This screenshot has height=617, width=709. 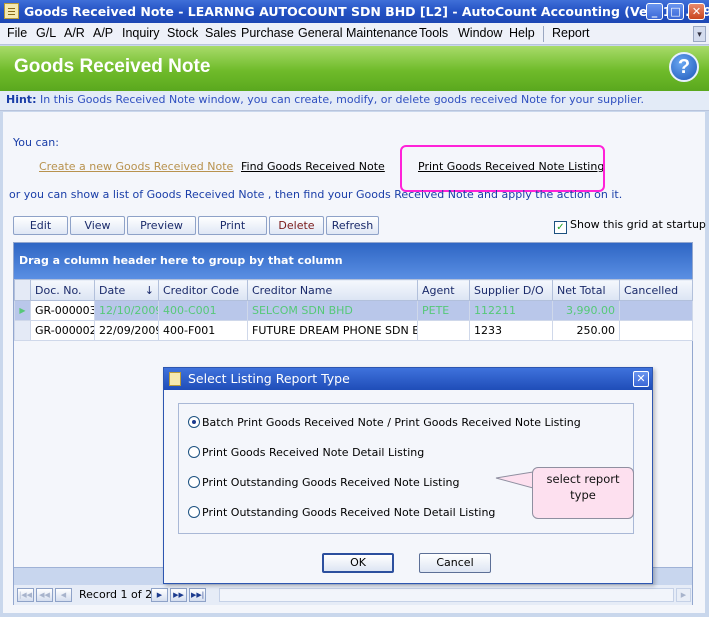 What do you see at coordinates (11, 11) in the screenshot?
I see `app-document-icon` at bounding box center [11, 11].